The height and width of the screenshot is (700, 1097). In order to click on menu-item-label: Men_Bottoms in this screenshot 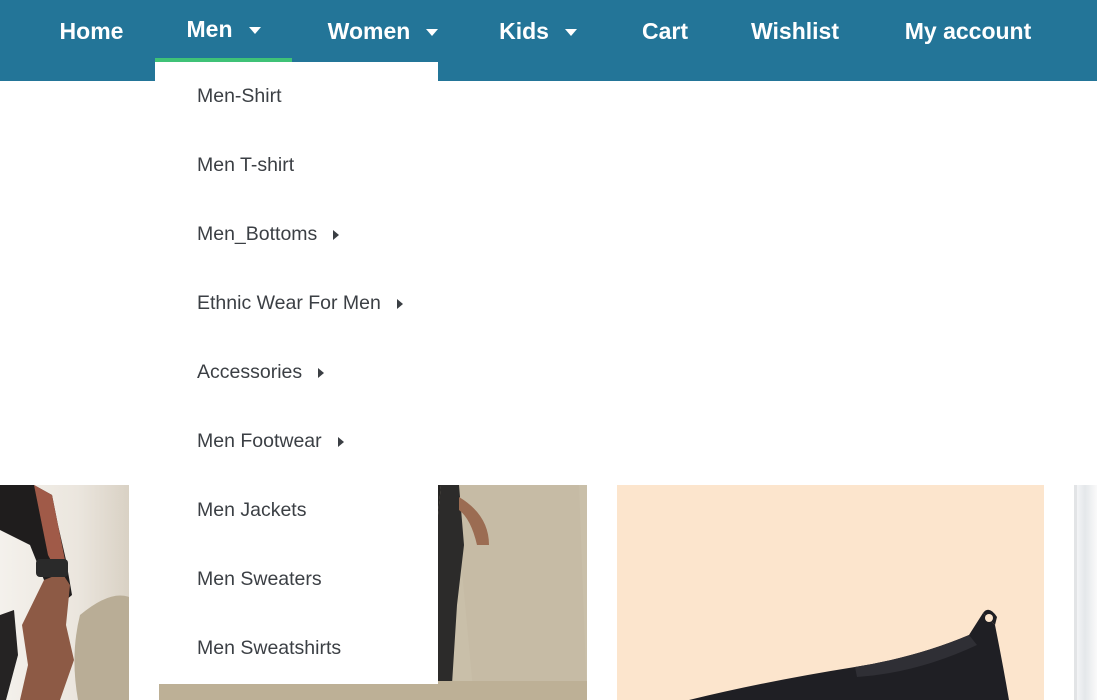, I will do `click(257, 234)`.